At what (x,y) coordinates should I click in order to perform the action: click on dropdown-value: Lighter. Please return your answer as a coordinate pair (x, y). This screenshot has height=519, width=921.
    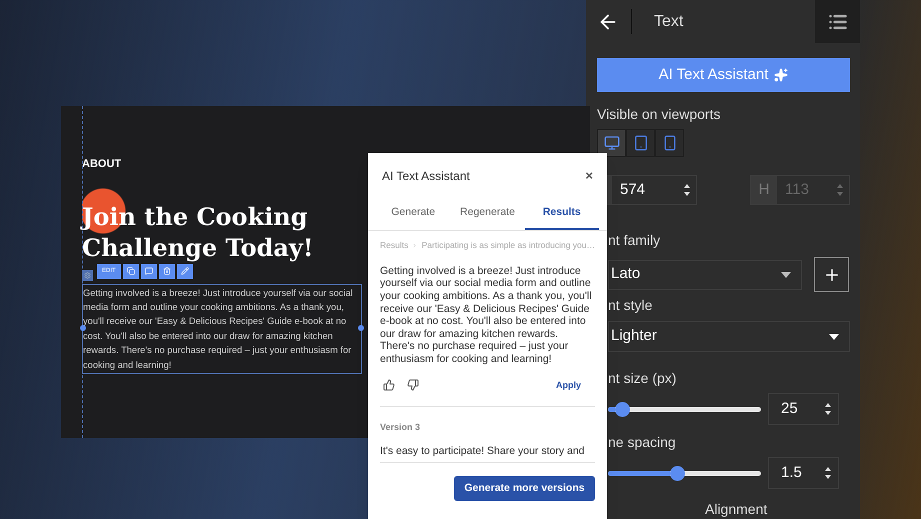
    Looking at the image, I should click on (634, 336).